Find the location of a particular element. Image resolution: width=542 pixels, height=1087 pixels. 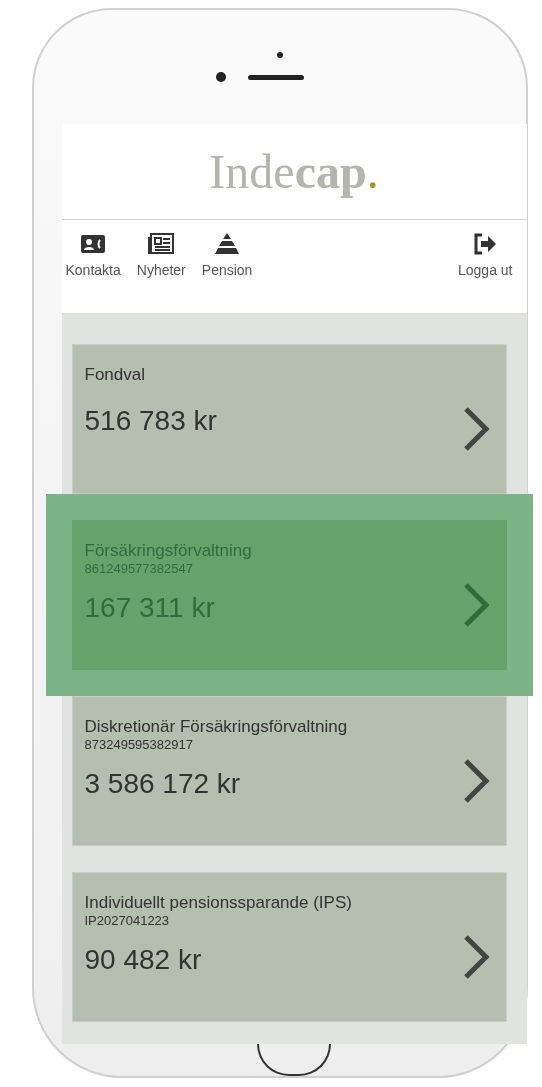

account-amount: 90 482 kr is located at coordinates (143, 960).